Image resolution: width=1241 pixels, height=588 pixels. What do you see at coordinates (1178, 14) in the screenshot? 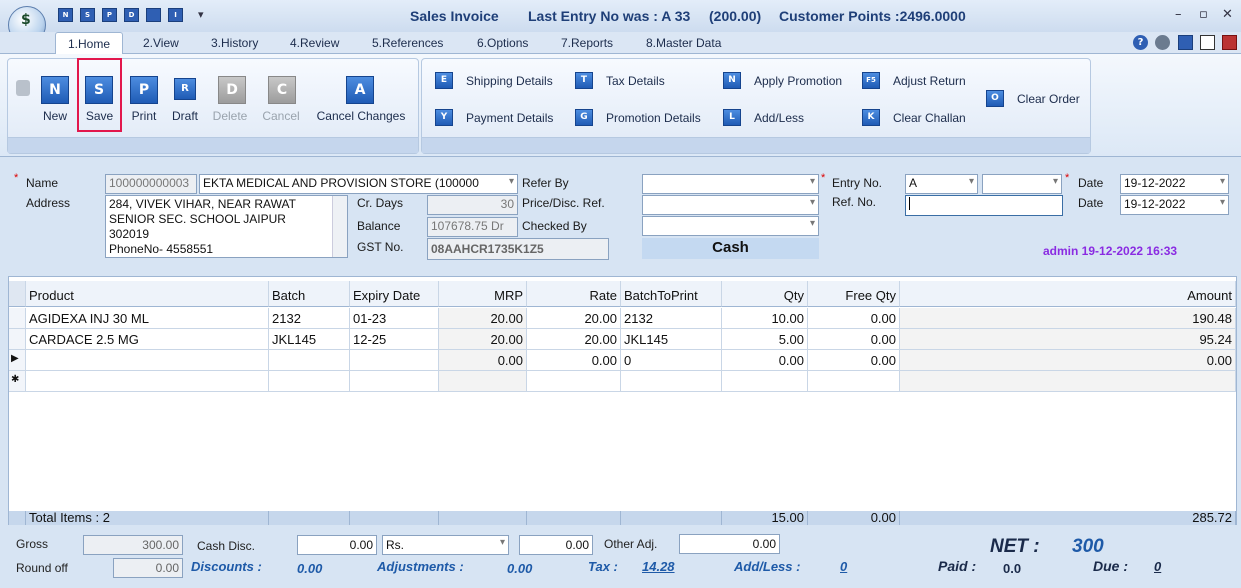
I see `minimize-button: –` at bounding box center [1178, 14].